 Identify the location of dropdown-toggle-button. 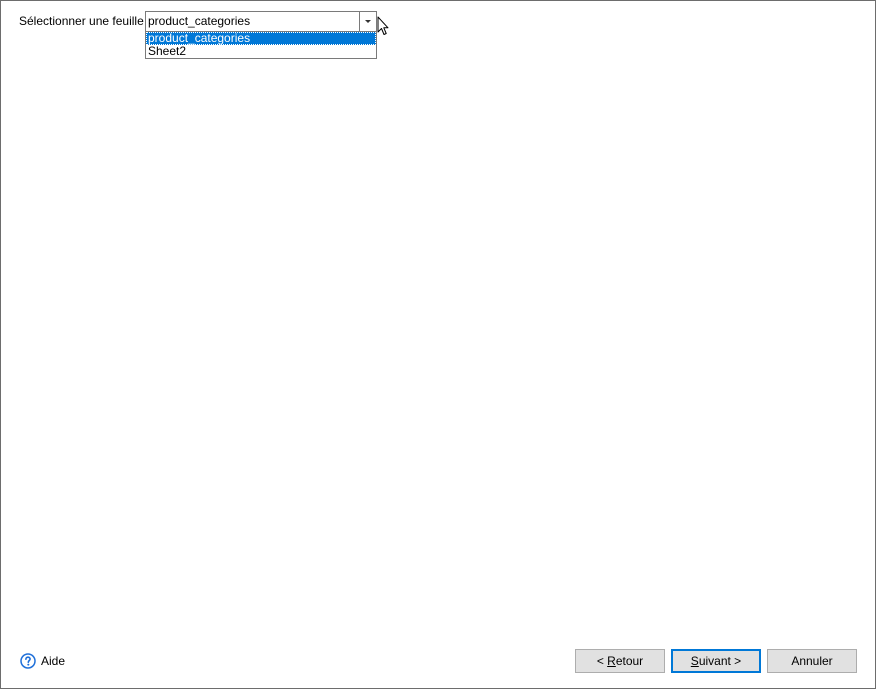
(367, 21).